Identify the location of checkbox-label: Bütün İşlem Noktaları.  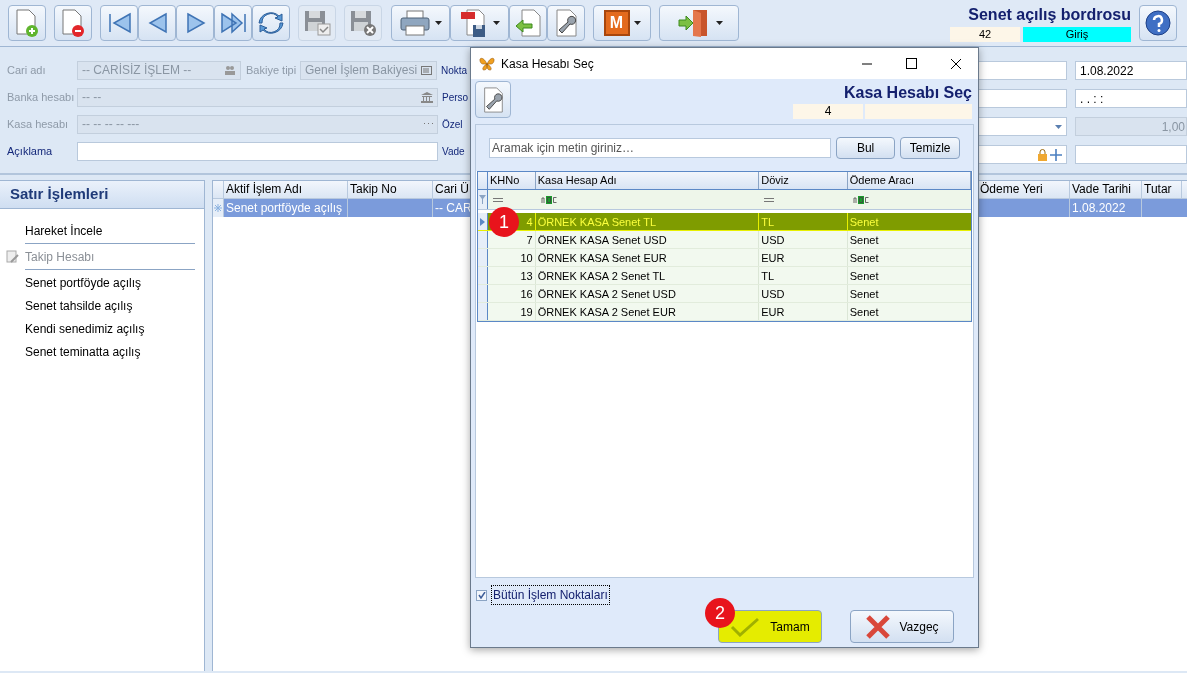
(550, 595).